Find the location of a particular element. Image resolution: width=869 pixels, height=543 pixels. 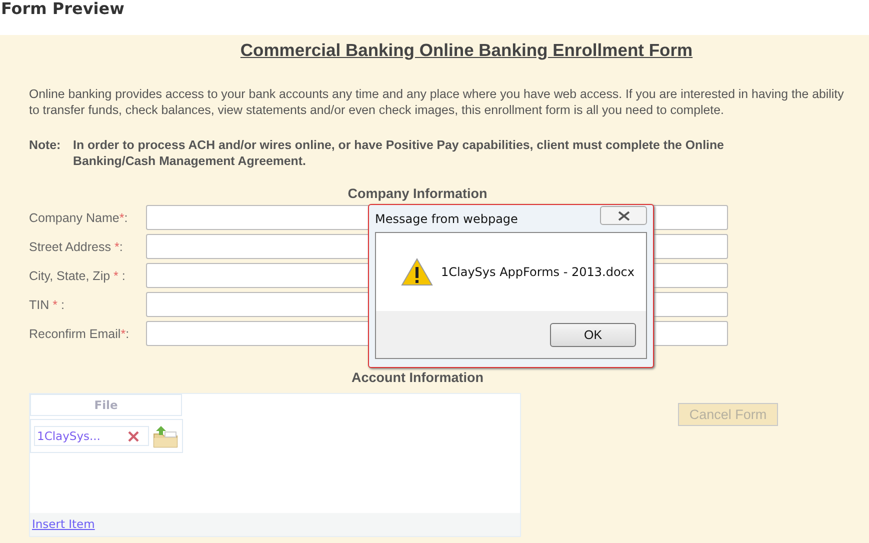

field-label: City, State, Zip * : is located at coordinates (77, 275).